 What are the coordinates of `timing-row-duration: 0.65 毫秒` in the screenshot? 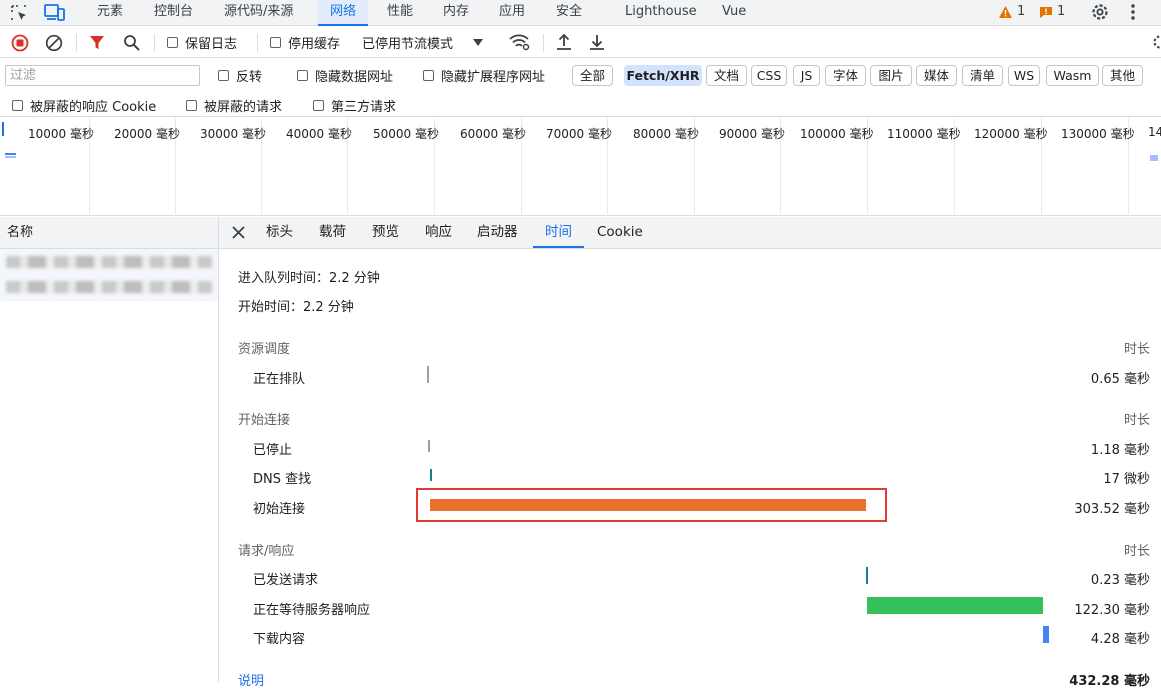 It's located at (1120, 377).